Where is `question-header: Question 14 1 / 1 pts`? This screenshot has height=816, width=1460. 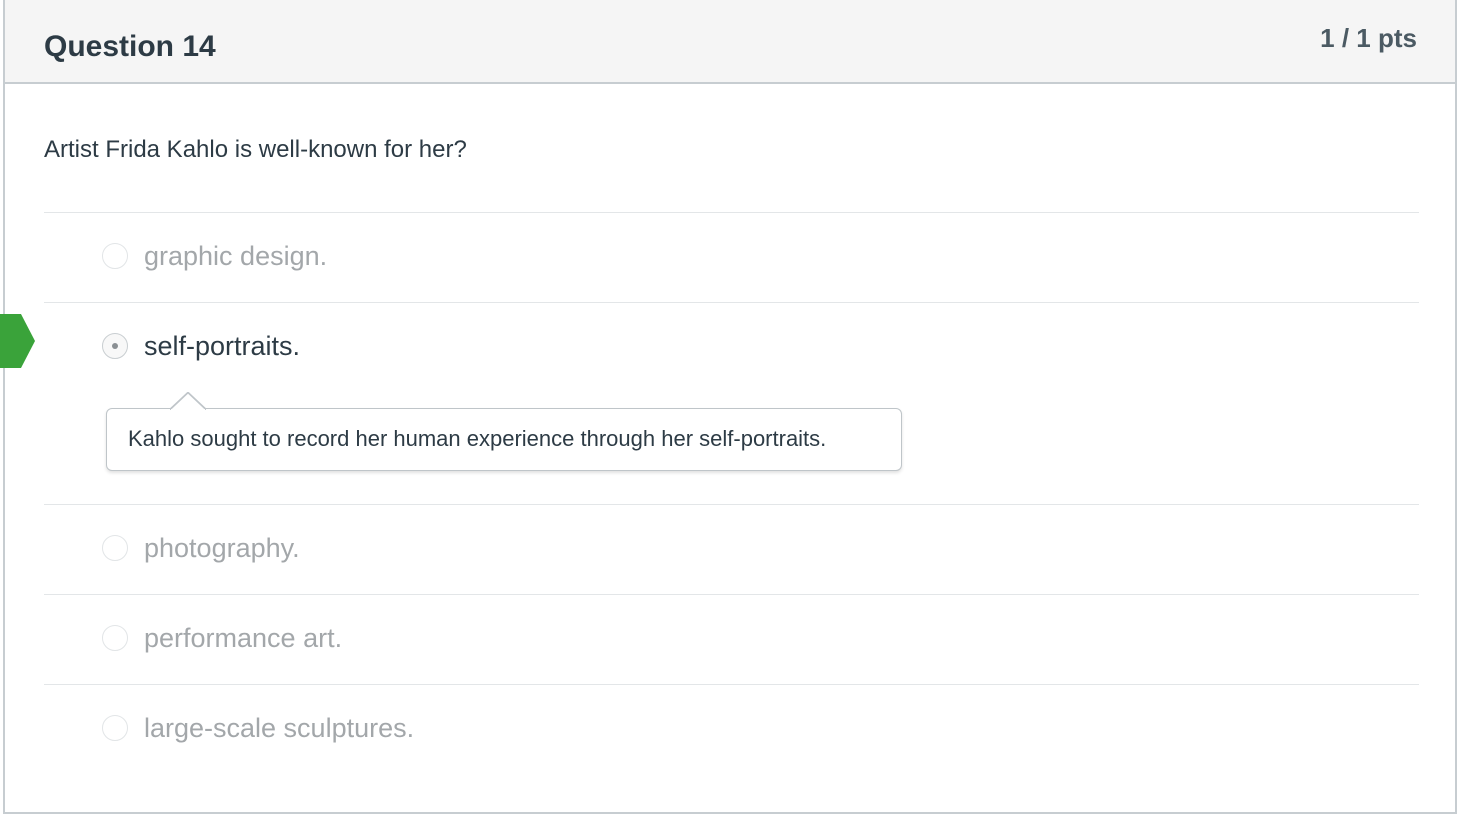 question-header: Question 14 1 / 1 pts is located at coordinates (730, 42).